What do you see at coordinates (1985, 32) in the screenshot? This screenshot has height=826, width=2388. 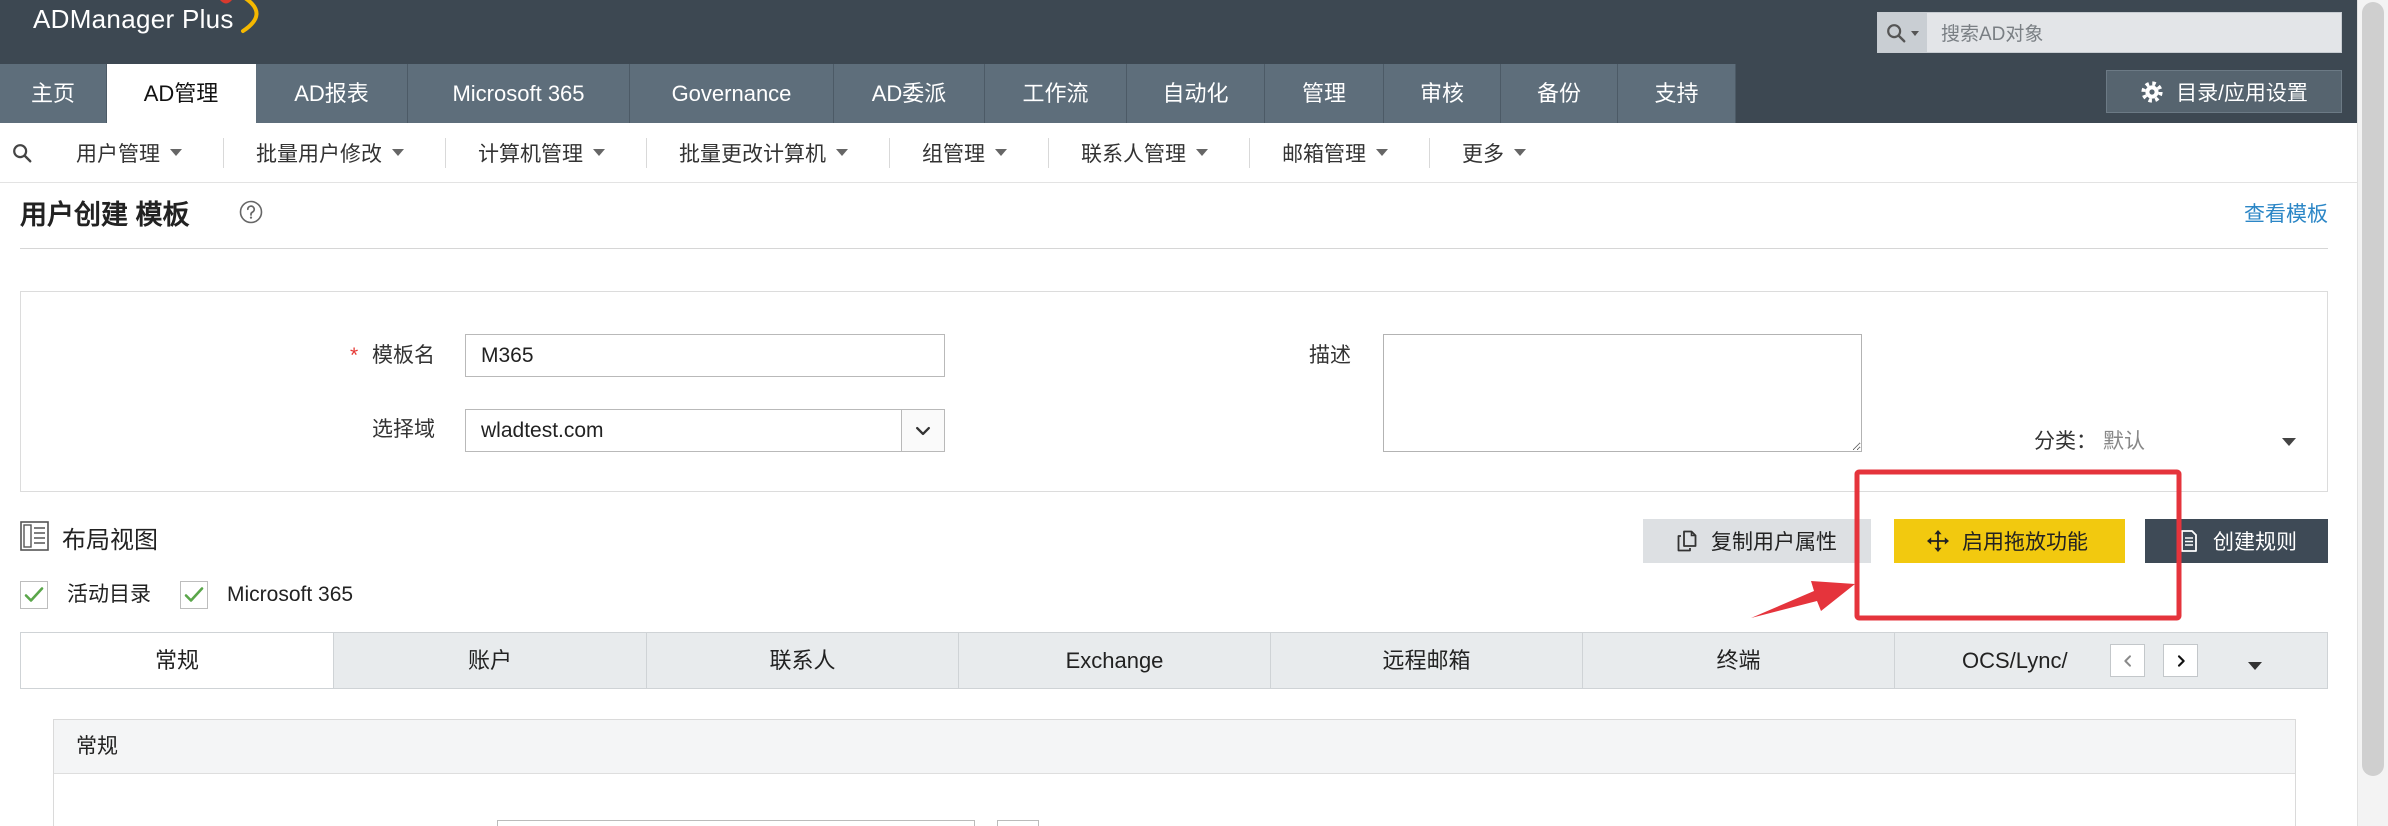 I see `search-input: 搜索AD对象` at bounding box center [1985, 32].